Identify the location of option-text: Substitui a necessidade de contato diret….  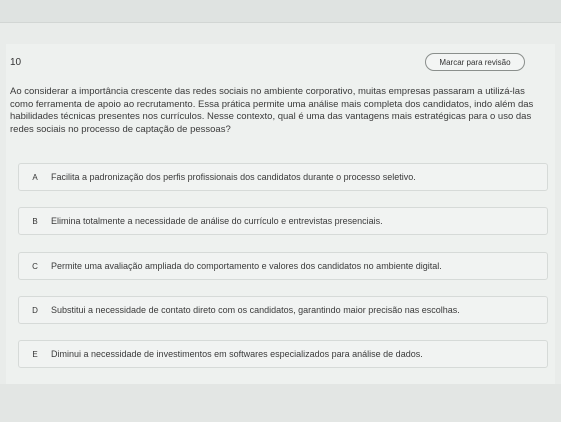
(255, 310).